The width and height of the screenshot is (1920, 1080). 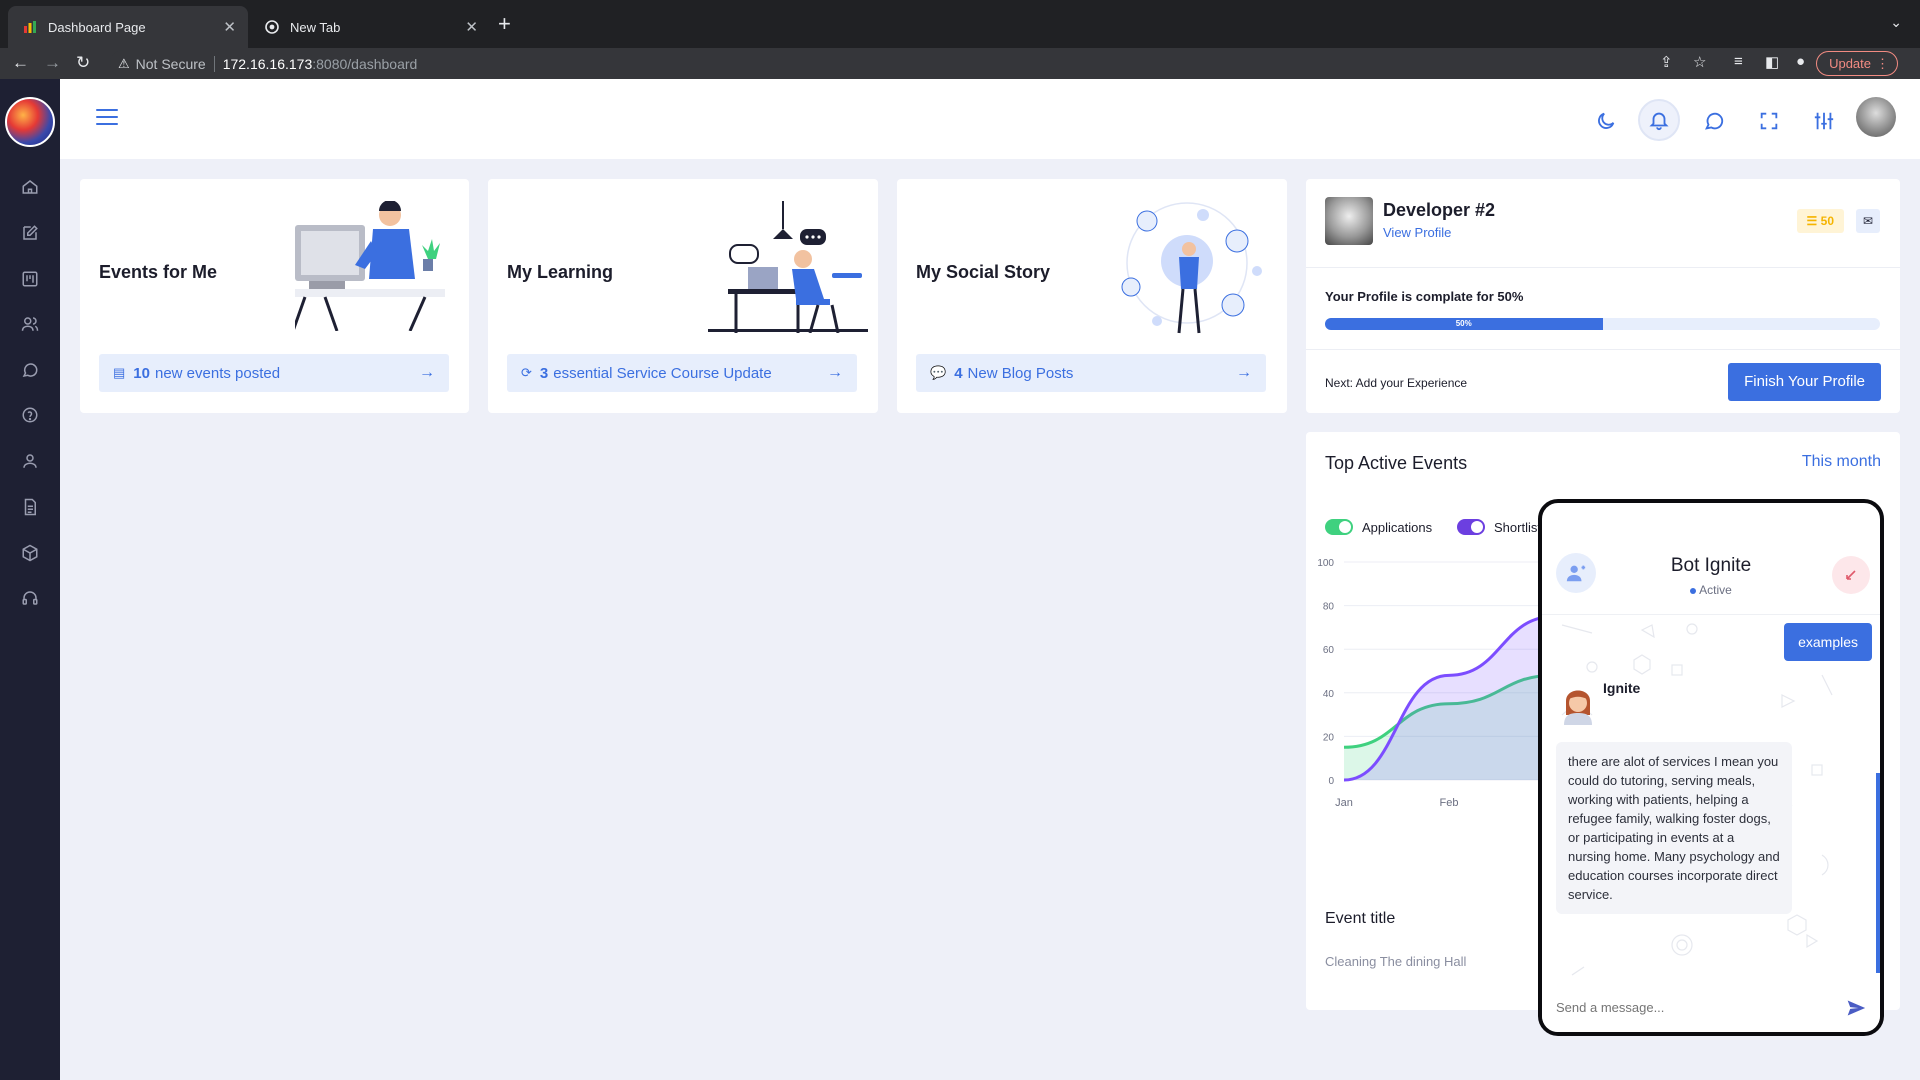 What do you see at coordinates (20, 63) in the screenshot?
I see `back-icon: ←` at bounding box center [20, 63].